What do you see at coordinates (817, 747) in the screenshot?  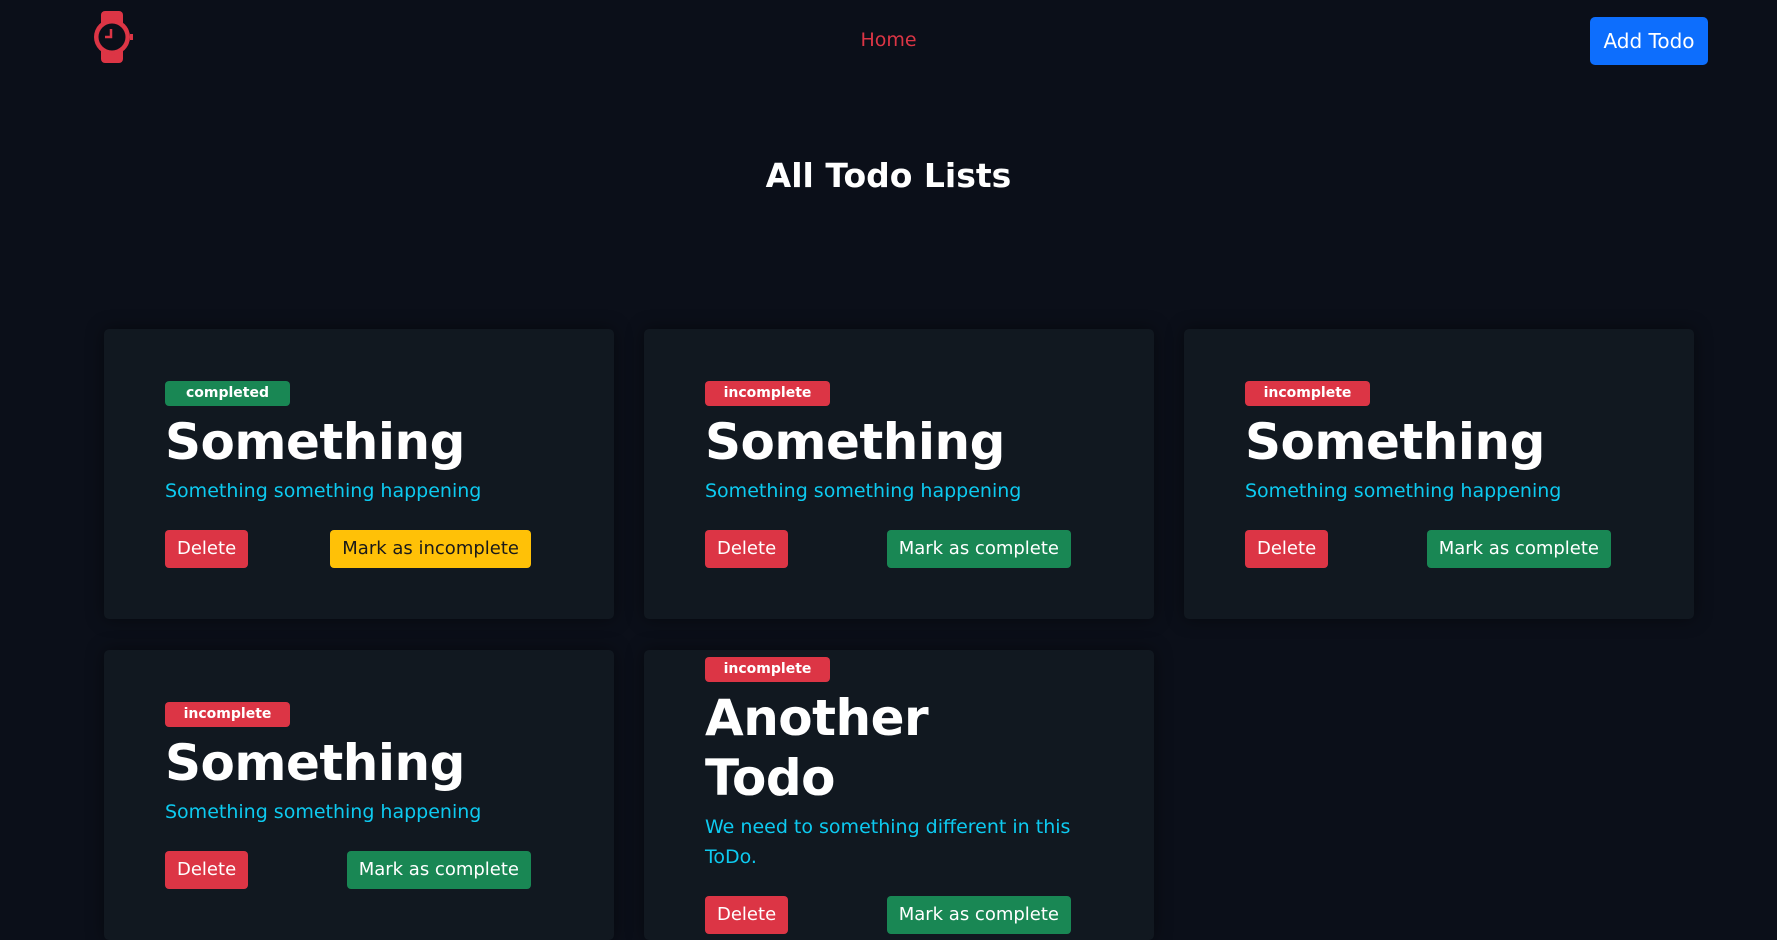 I see `todo-title: Another Todo` at bounding box center [817, 747].